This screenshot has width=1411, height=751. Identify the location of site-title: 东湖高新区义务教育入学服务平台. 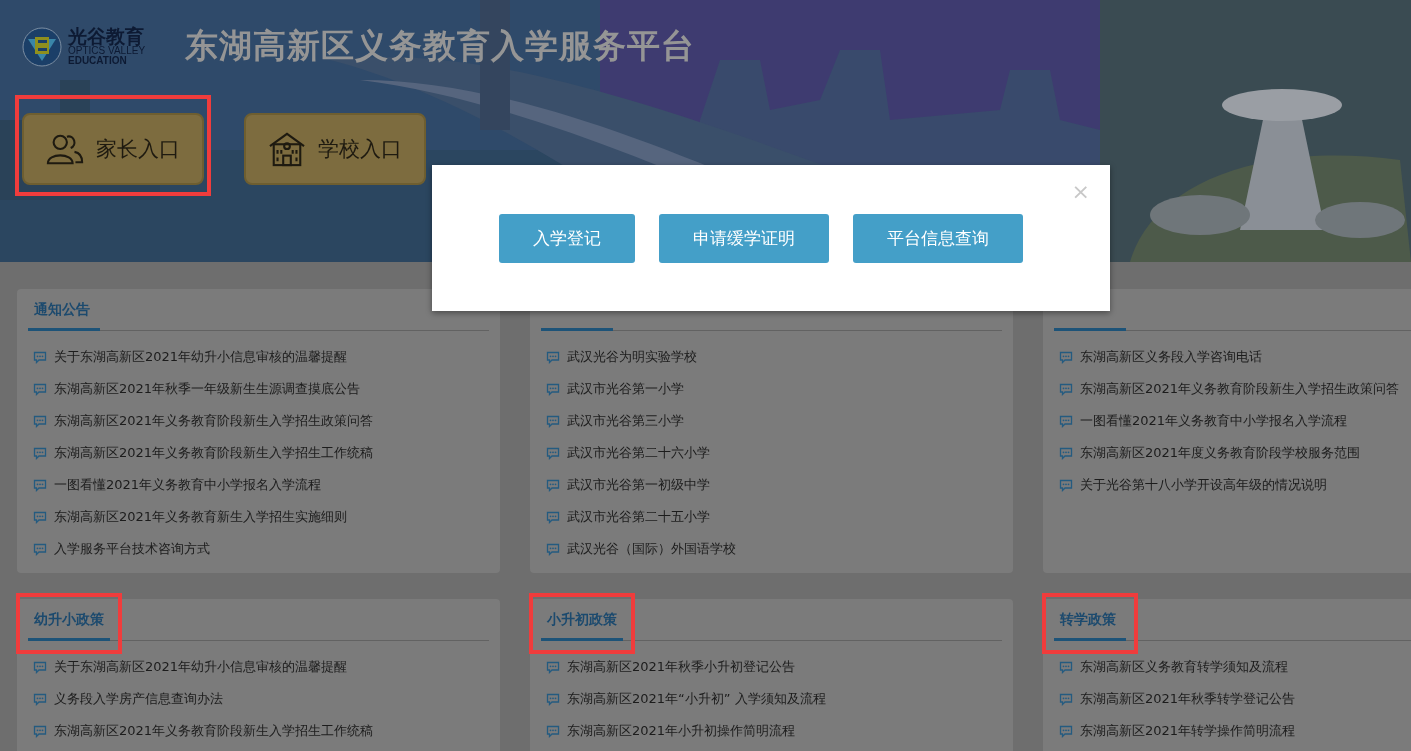
(440, 46).